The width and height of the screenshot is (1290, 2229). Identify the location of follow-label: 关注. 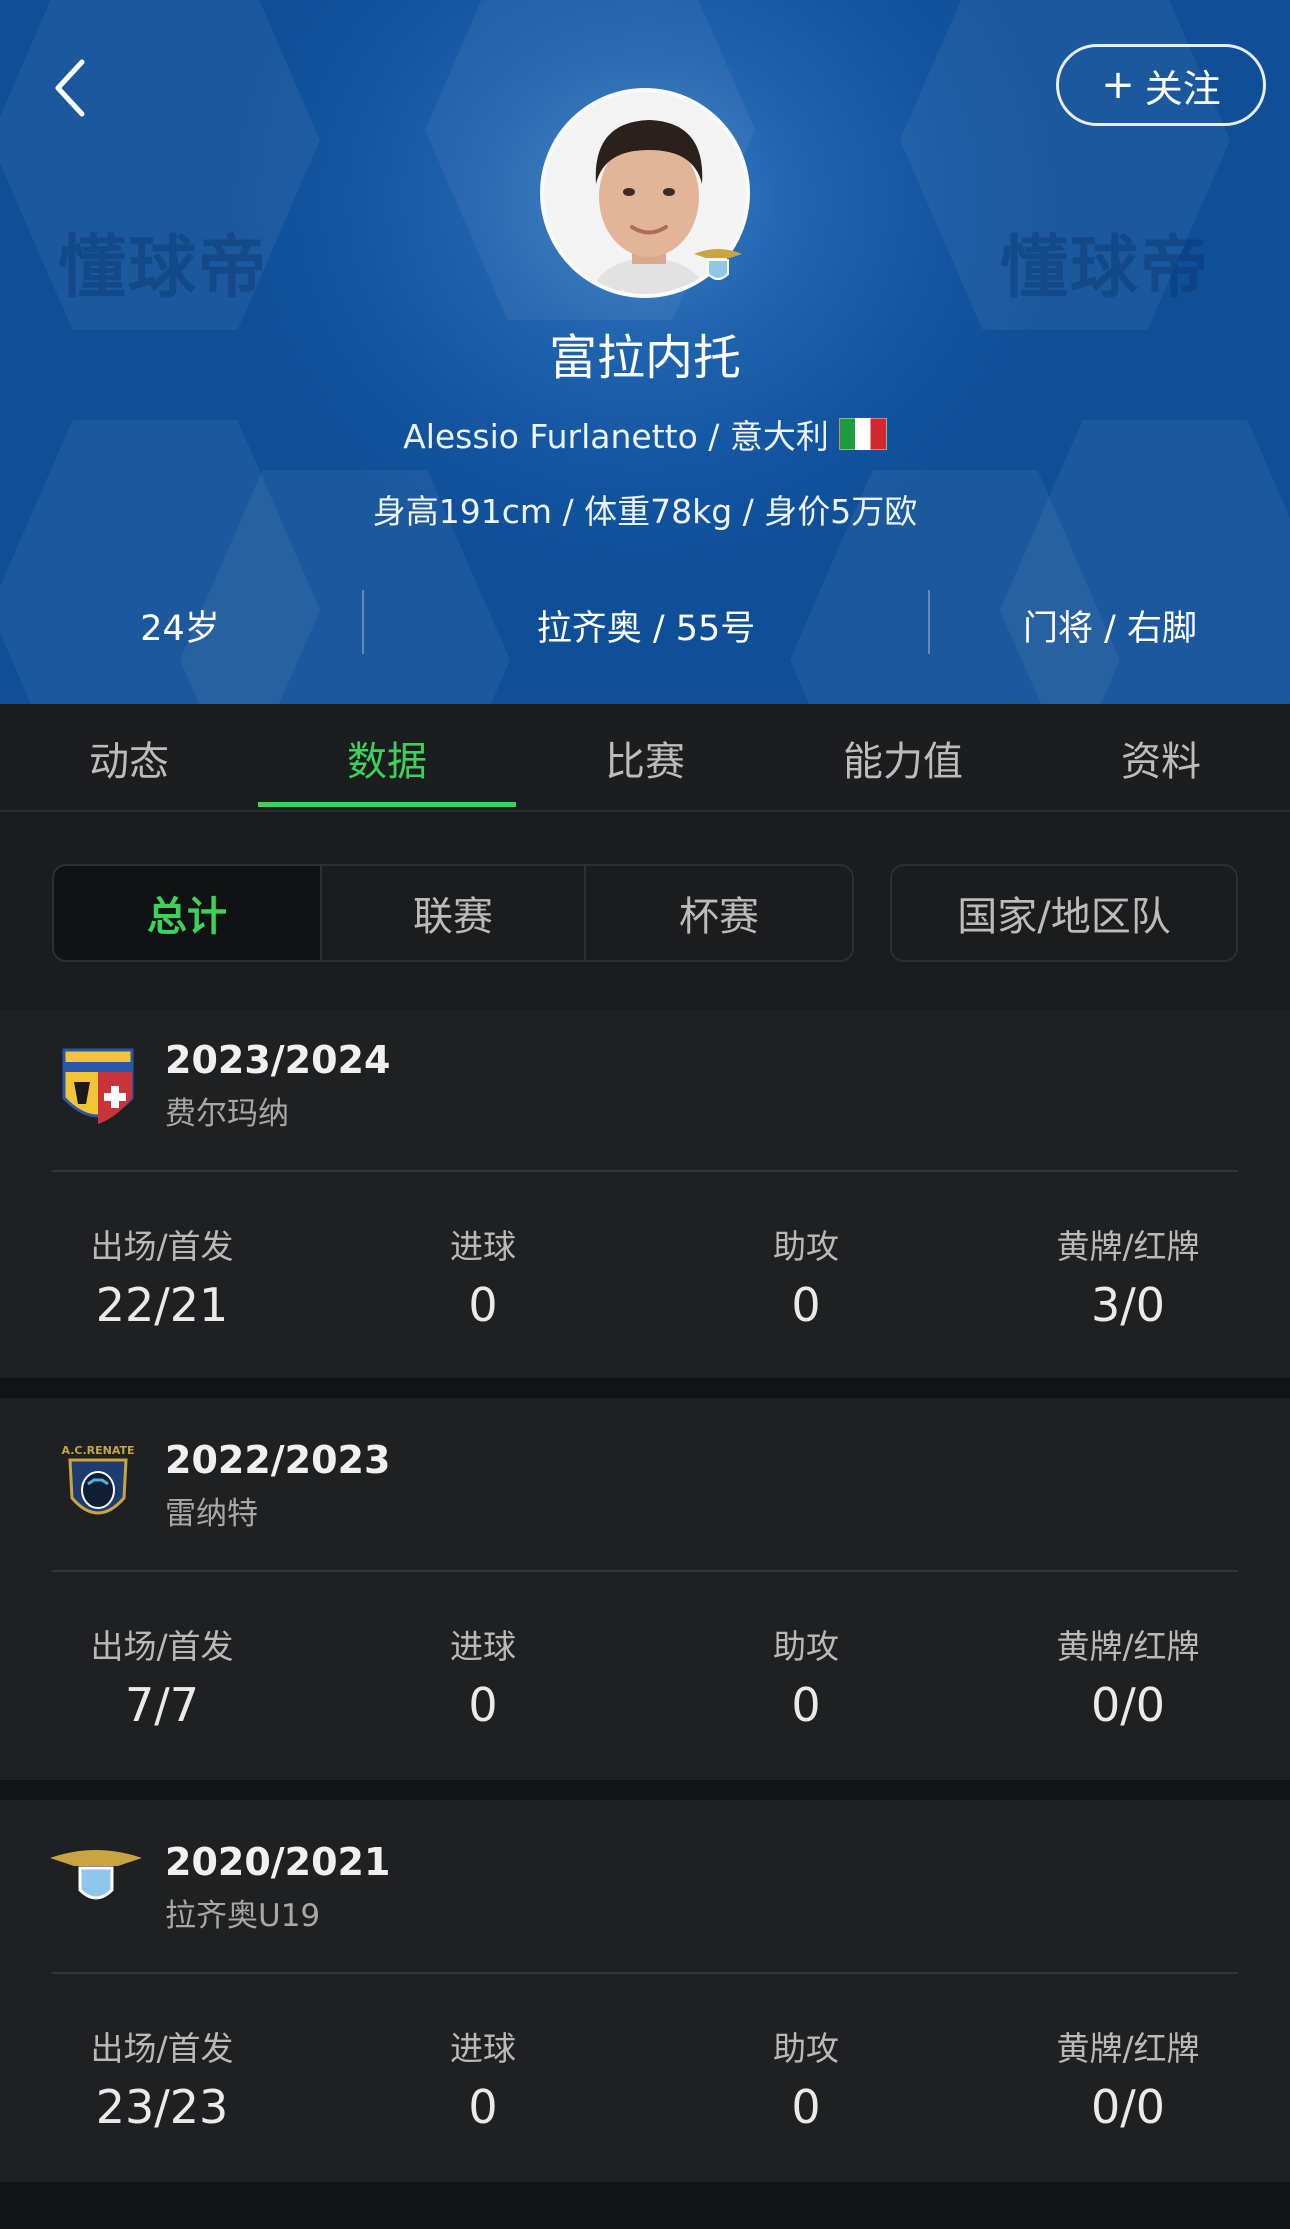
(1182, 88).